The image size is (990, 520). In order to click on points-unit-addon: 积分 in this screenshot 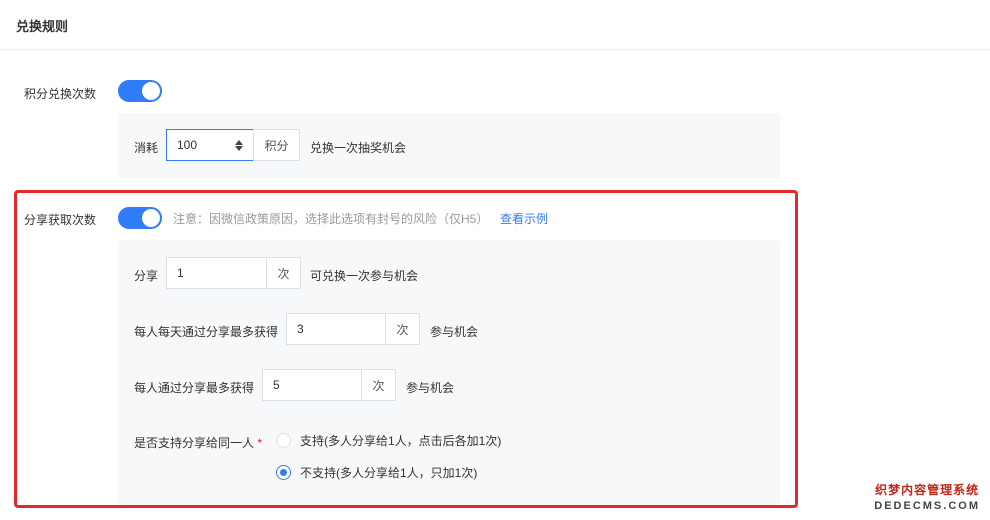, I will do `click(276, 145)`.